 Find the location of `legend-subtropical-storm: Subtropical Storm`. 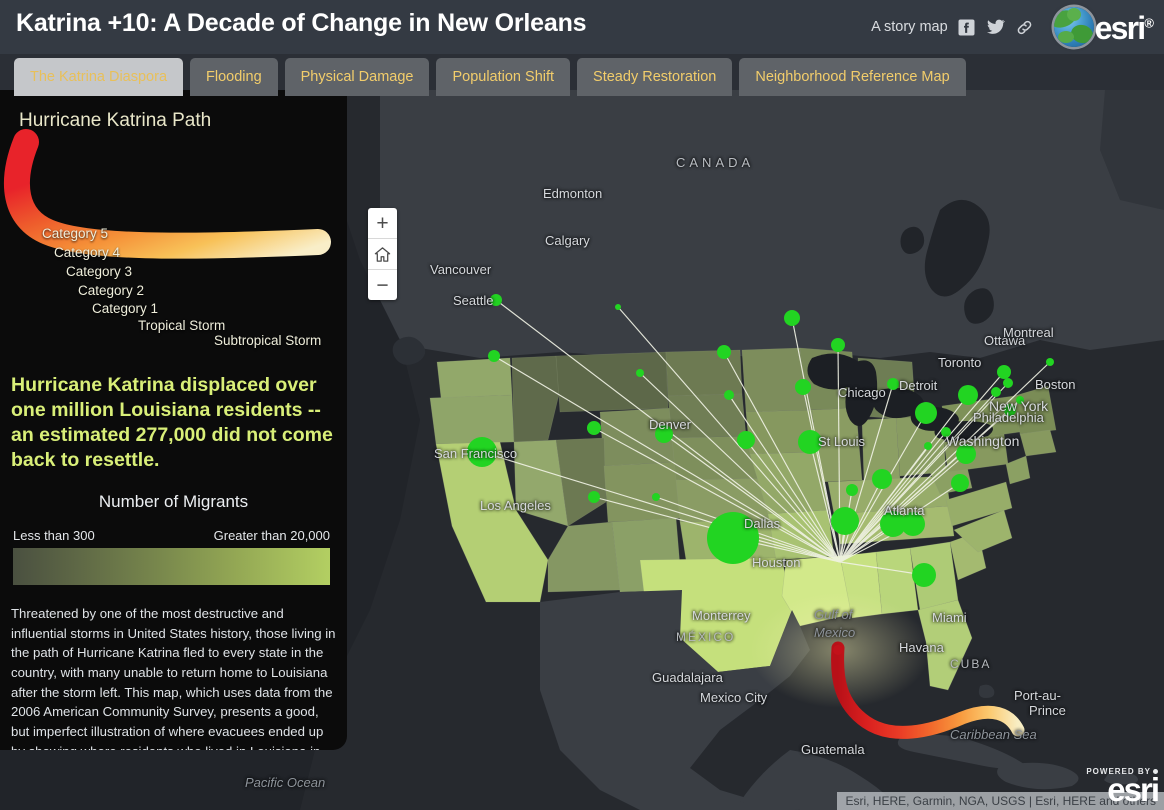

legend-subtropical-storm: Subtropical Storm is located at coordinates (268, 340).